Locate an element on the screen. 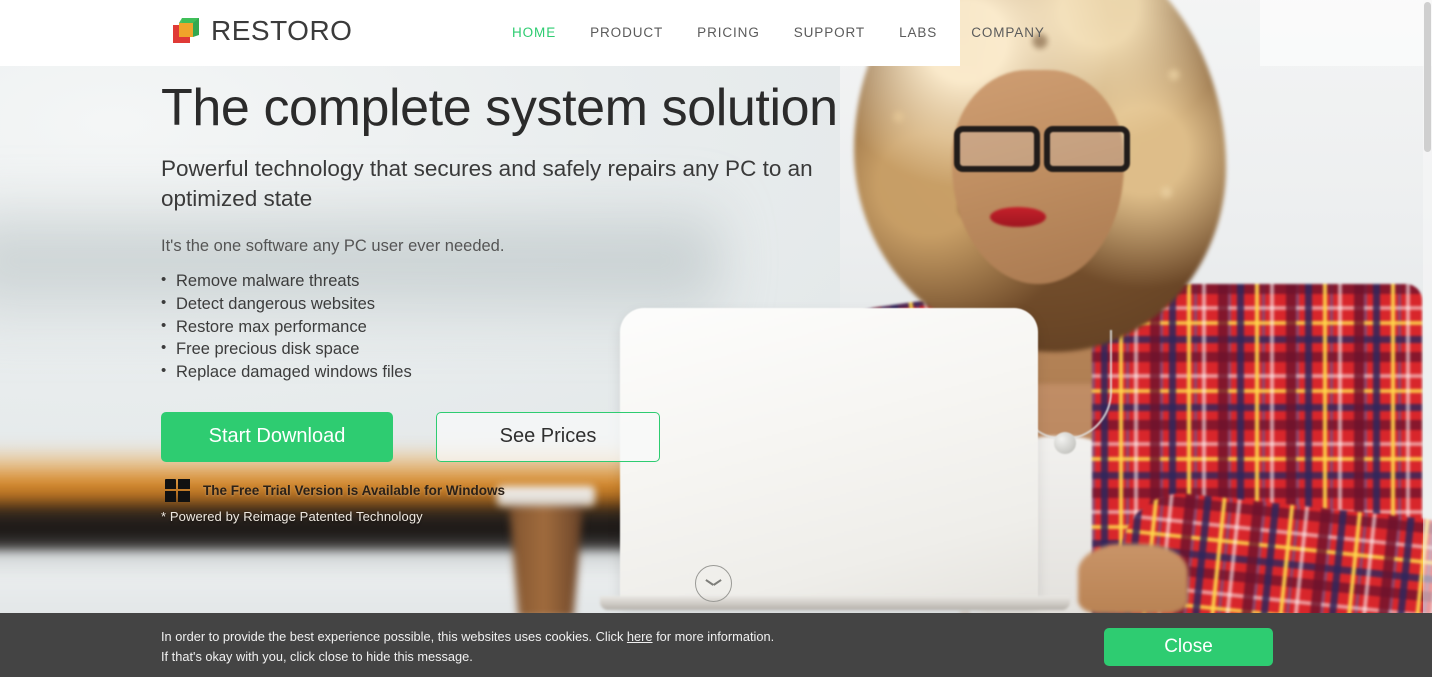  nav-item-labs: LABS is located at coordinates (918, 32).